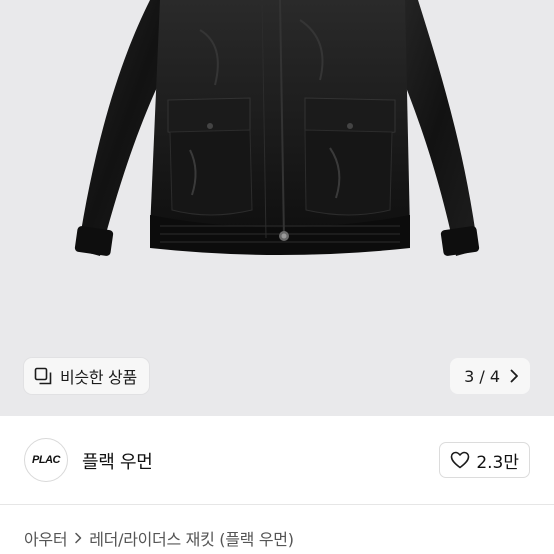 This screenshot has width=554, height=554. I want to click on like-button: 2.3만, so click(484, 460).